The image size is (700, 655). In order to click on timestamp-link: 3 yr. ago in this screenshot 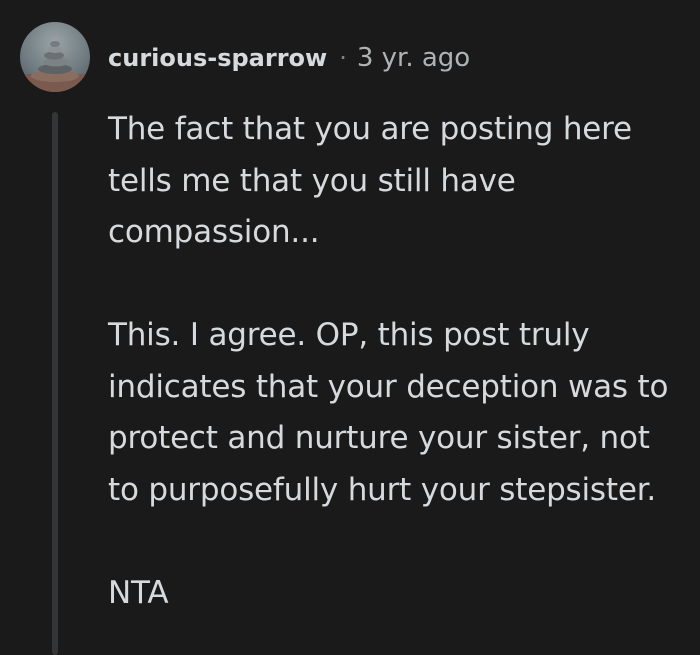, I will do `click(413, 58)`.